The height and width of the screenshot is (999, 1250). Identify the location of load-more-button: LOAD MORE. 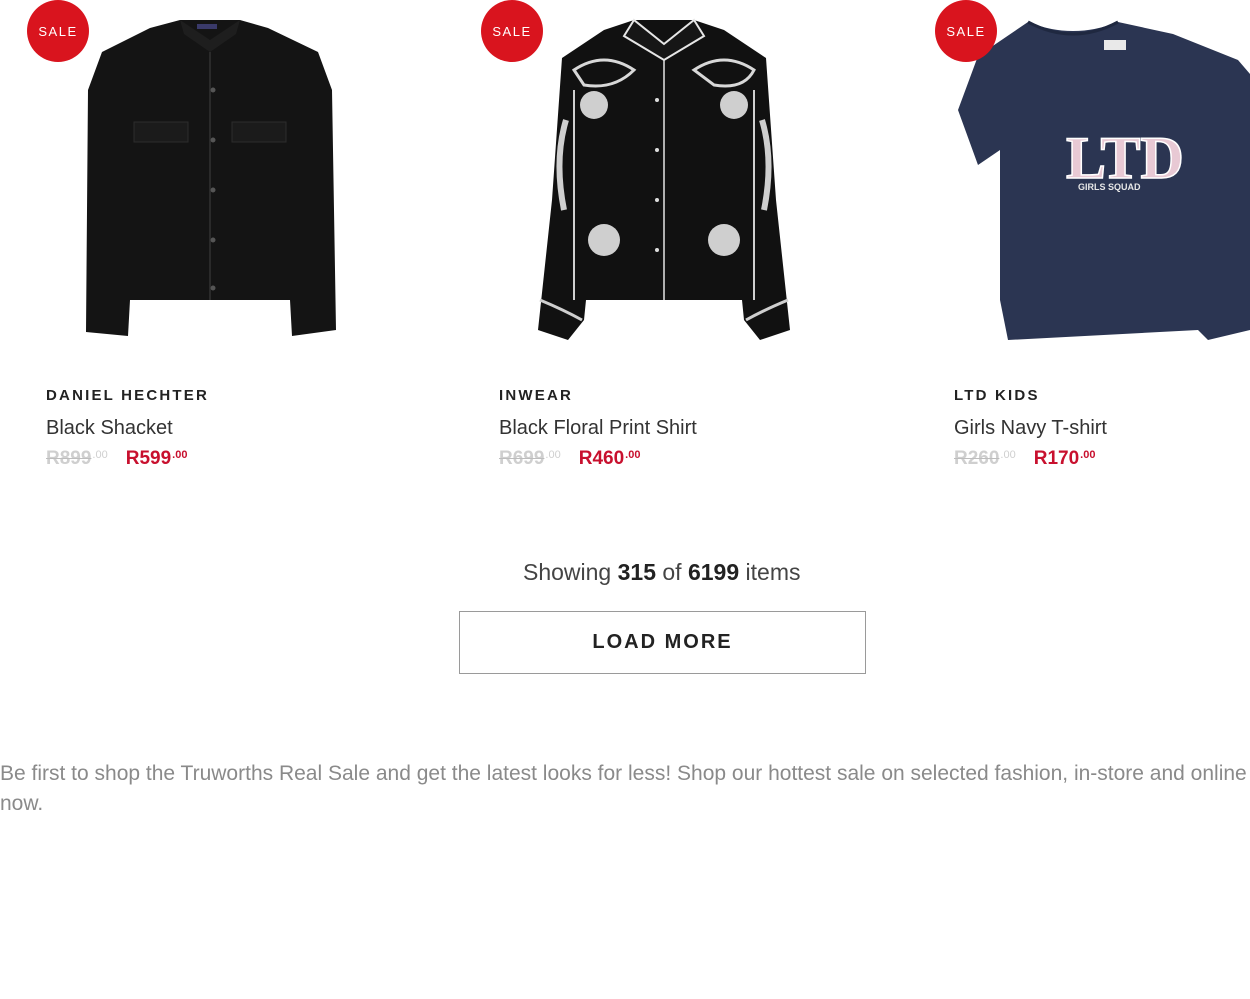
(662, 642).